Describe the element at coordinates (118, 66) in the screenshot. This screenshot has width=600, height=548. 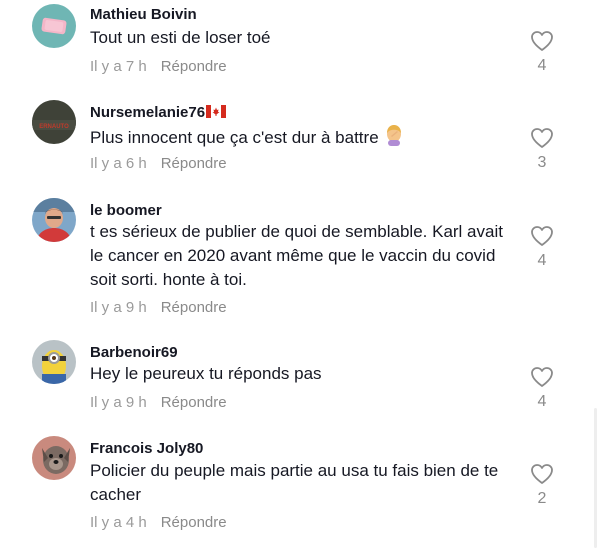
I see `comment-time: Il y a 7 h` at that location.